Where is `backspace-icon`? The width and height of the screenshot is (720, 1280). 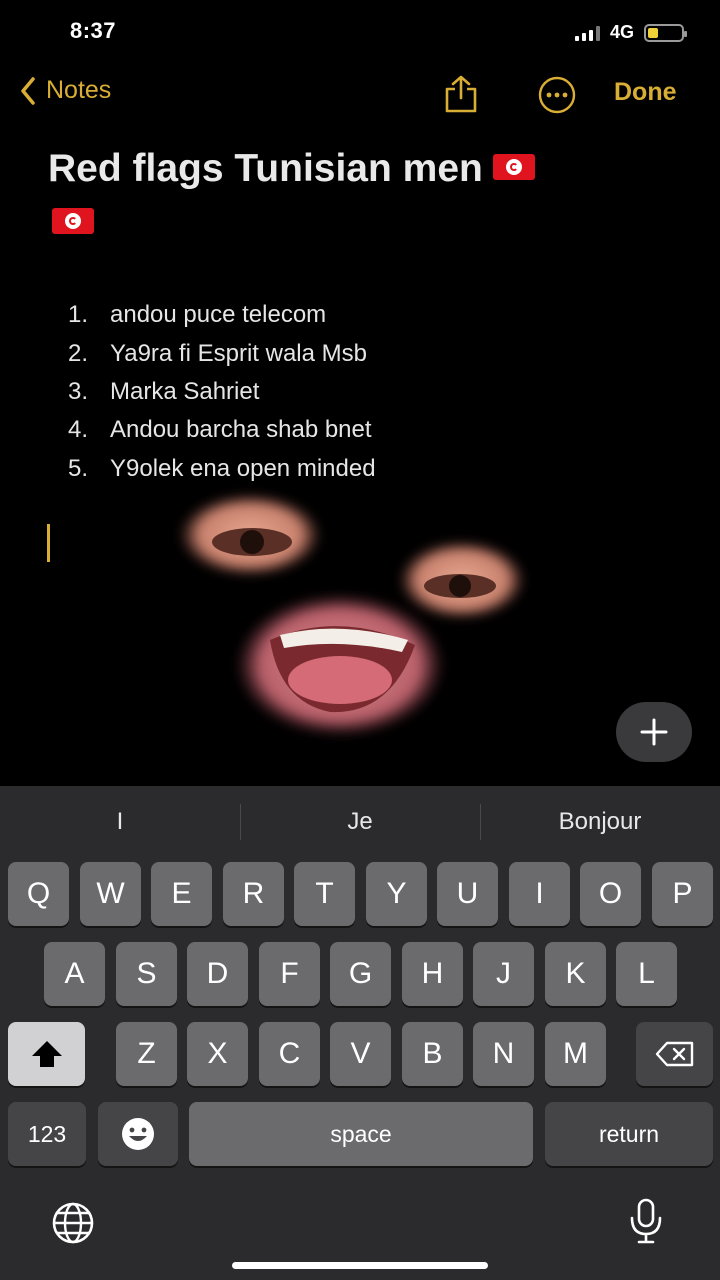 backspace-icon is located at coordinates (674, 1054).